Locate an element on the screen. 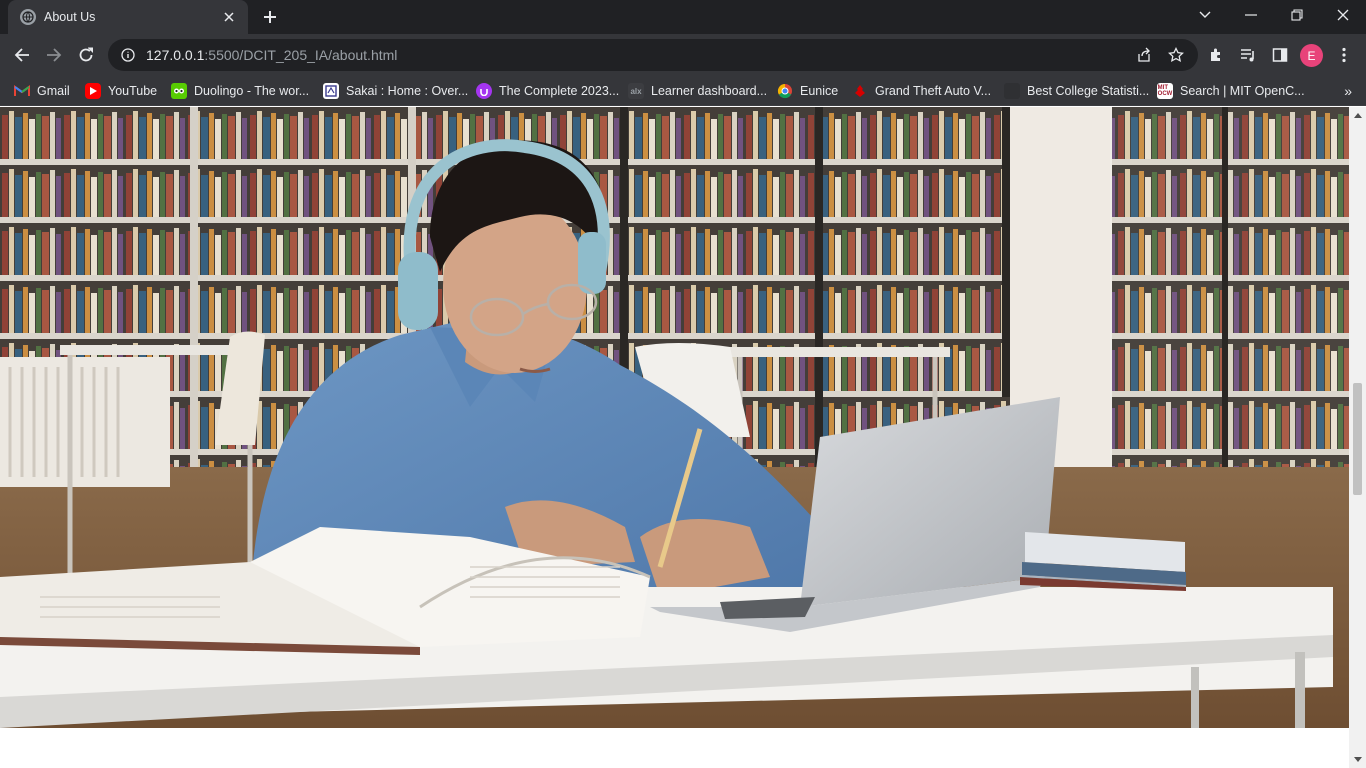 Image resolution: width=1366 pixels, height=768 pixels. gta-icon is located at coordinates (860, 91).